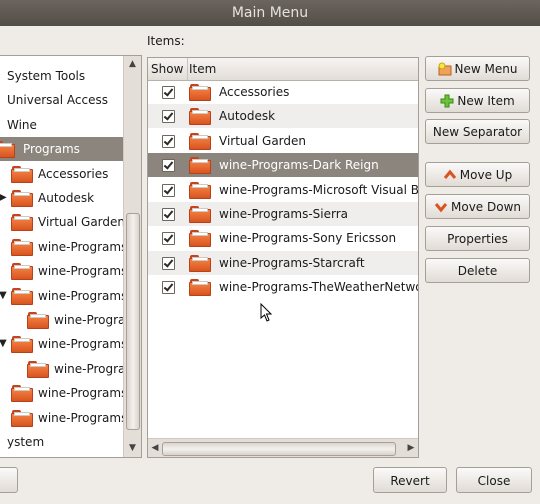  I want to click on tree-item-label: Wine, so click(22, 124).